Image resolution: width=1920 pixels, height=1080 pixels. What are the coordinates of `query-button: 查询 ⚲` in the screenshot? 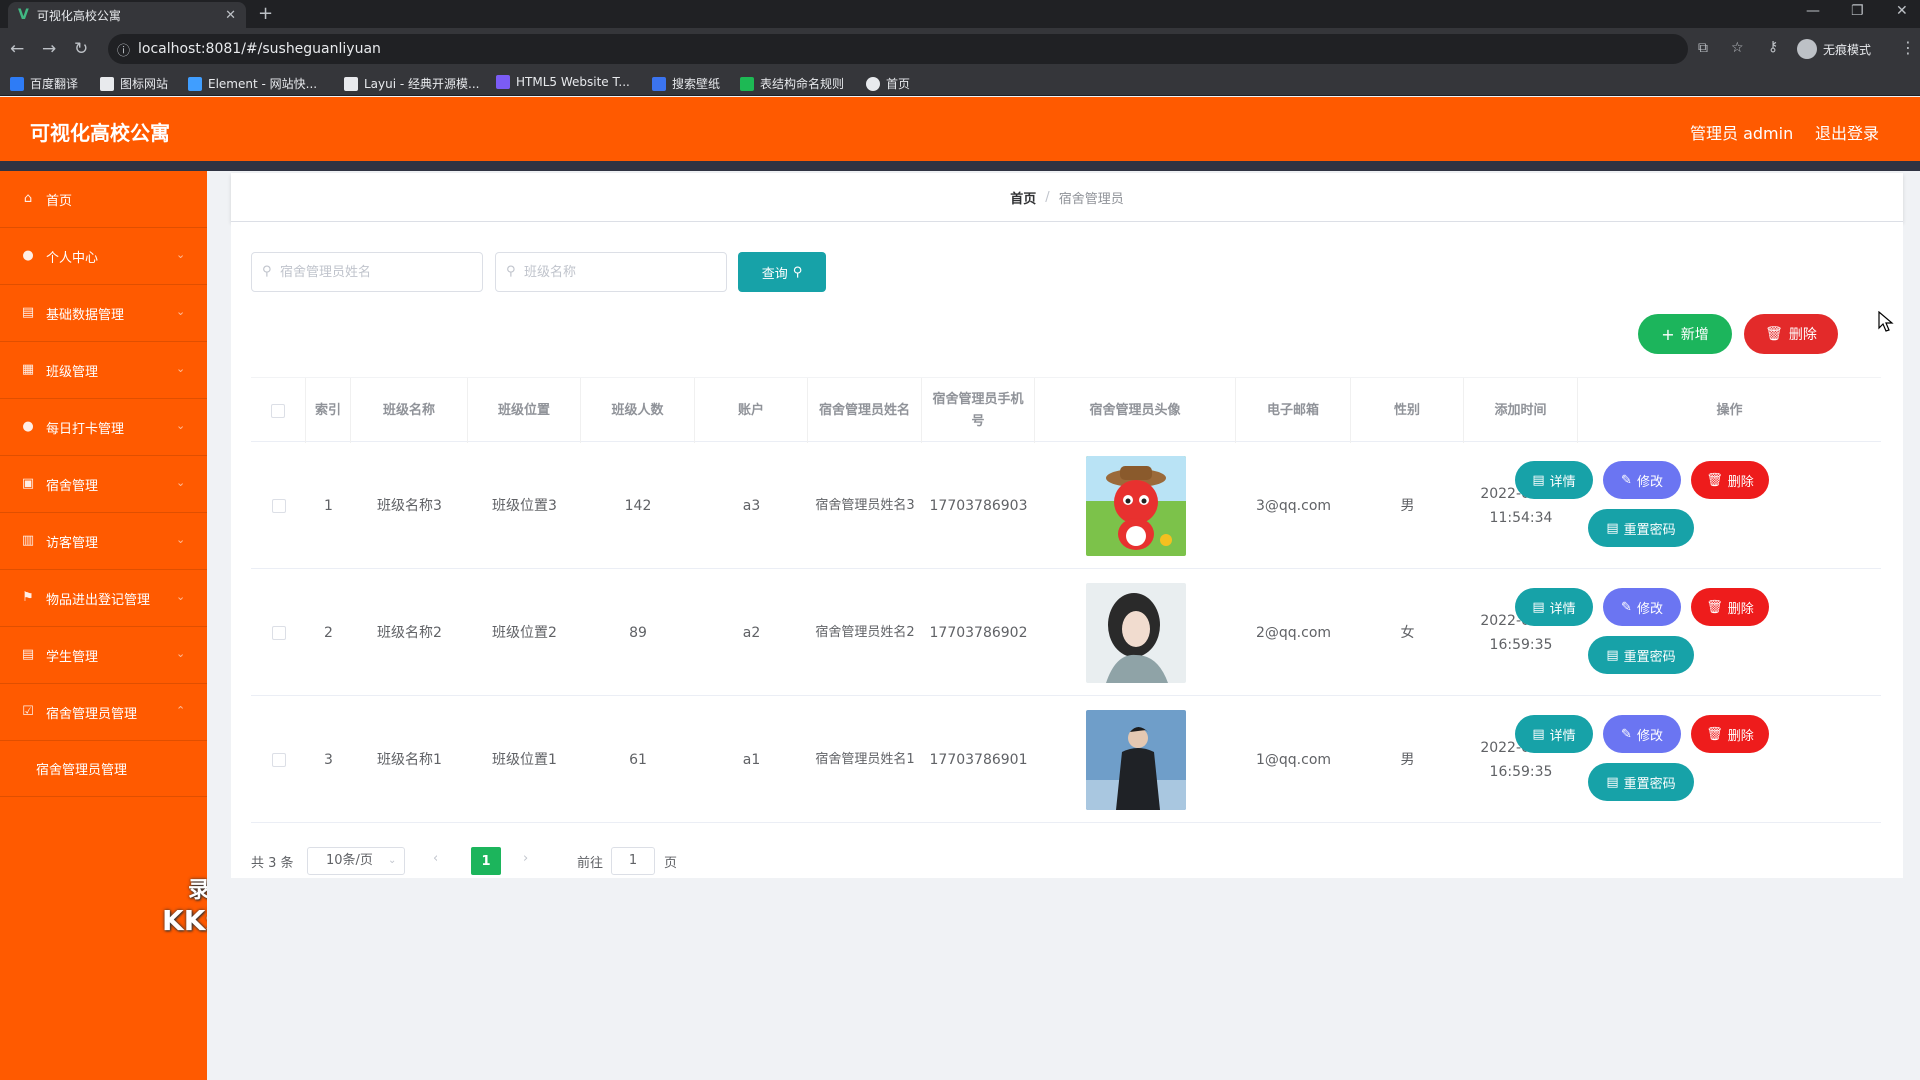 It's located at (782, 272).